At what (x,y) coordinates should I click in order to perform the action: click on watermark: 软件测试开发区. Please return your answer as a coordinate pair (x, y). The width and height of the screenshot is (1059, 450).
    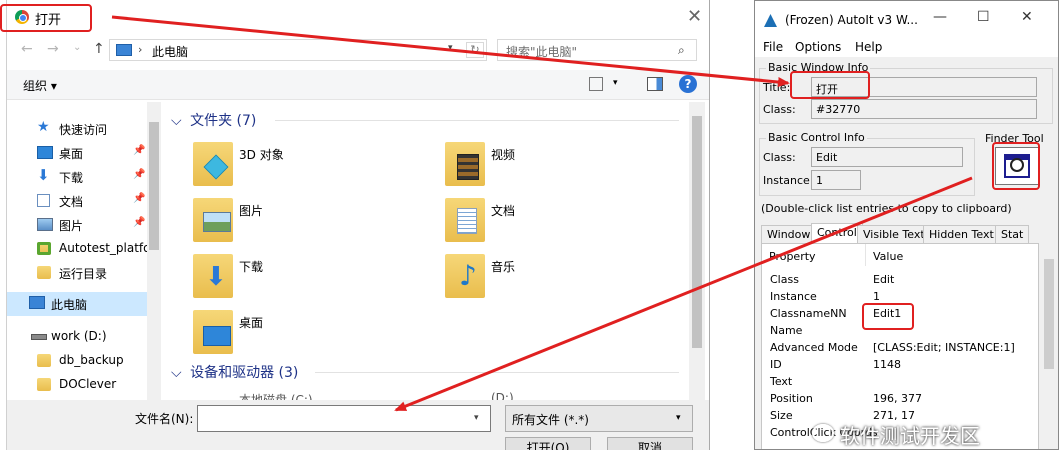
    Looking at the image, I should click on (910, 436).